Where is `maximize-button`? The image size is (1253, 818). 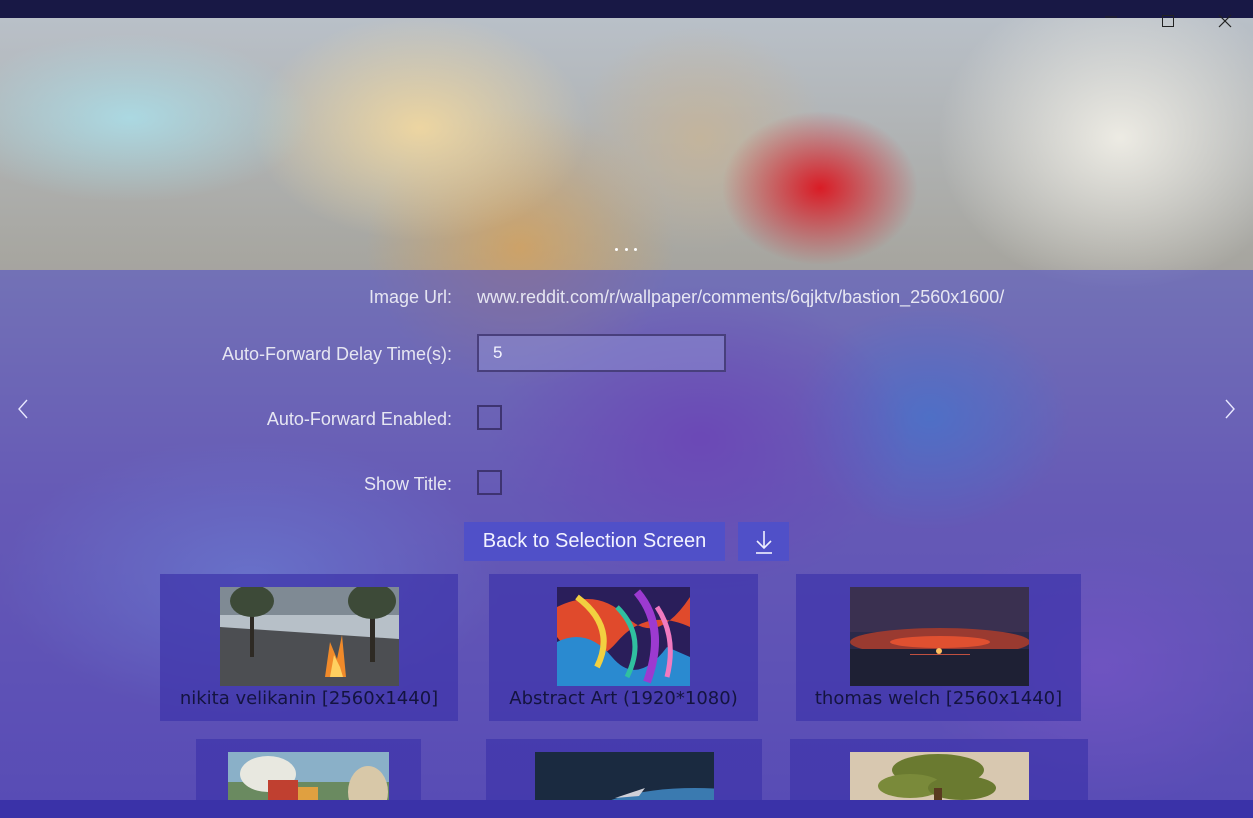 maximize-button is located at coordinates (1167, 21).